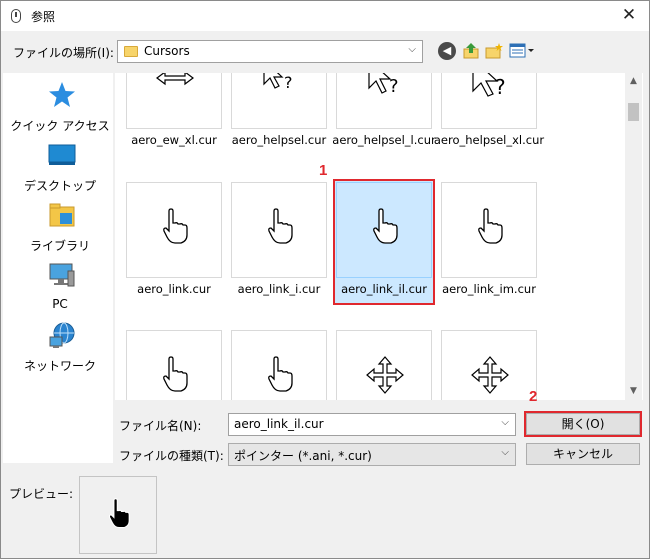 This screenshot has width=650, height=559. I want to click on filetype-value: ポインター (*.ani, *.cur), so click(303, 456).